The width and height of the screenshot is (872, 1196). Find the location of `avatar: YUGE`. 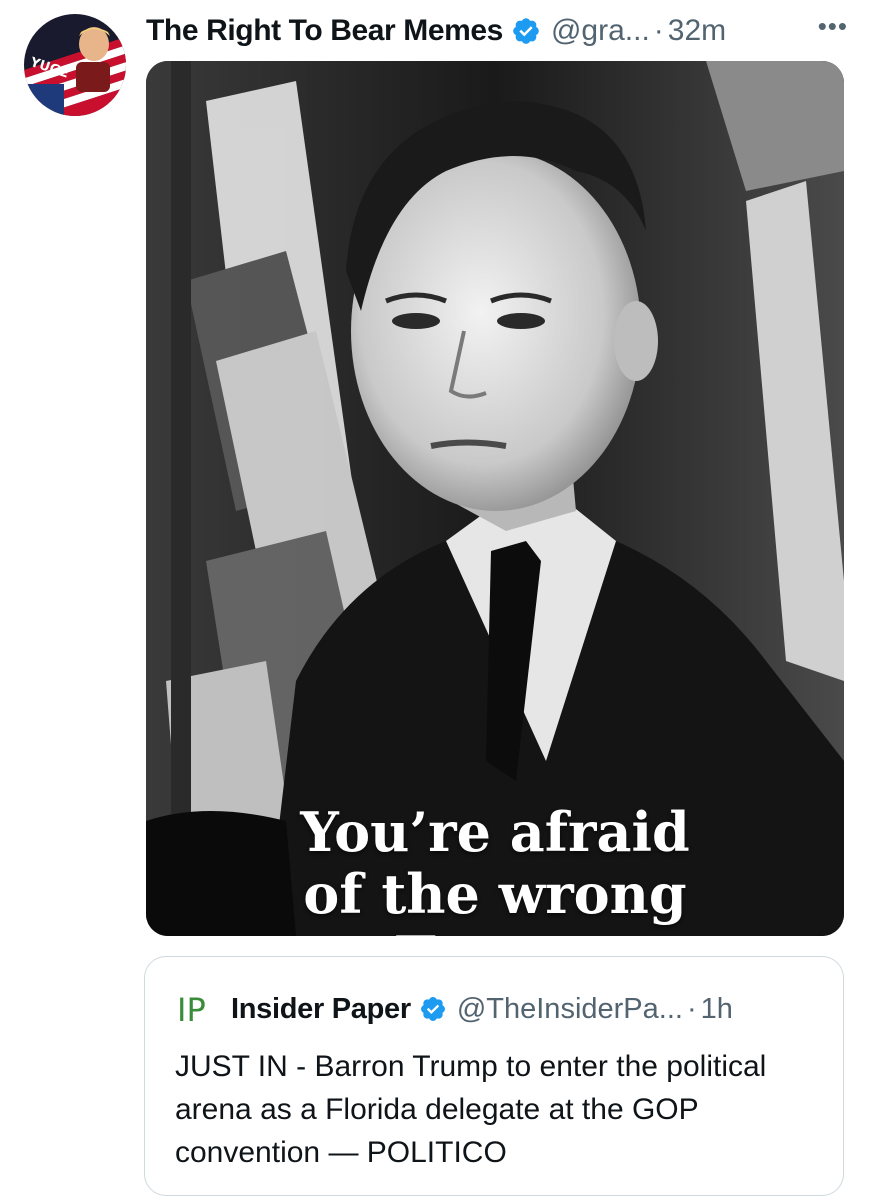

avatar: YUGE is located at coordinates (75, 65).